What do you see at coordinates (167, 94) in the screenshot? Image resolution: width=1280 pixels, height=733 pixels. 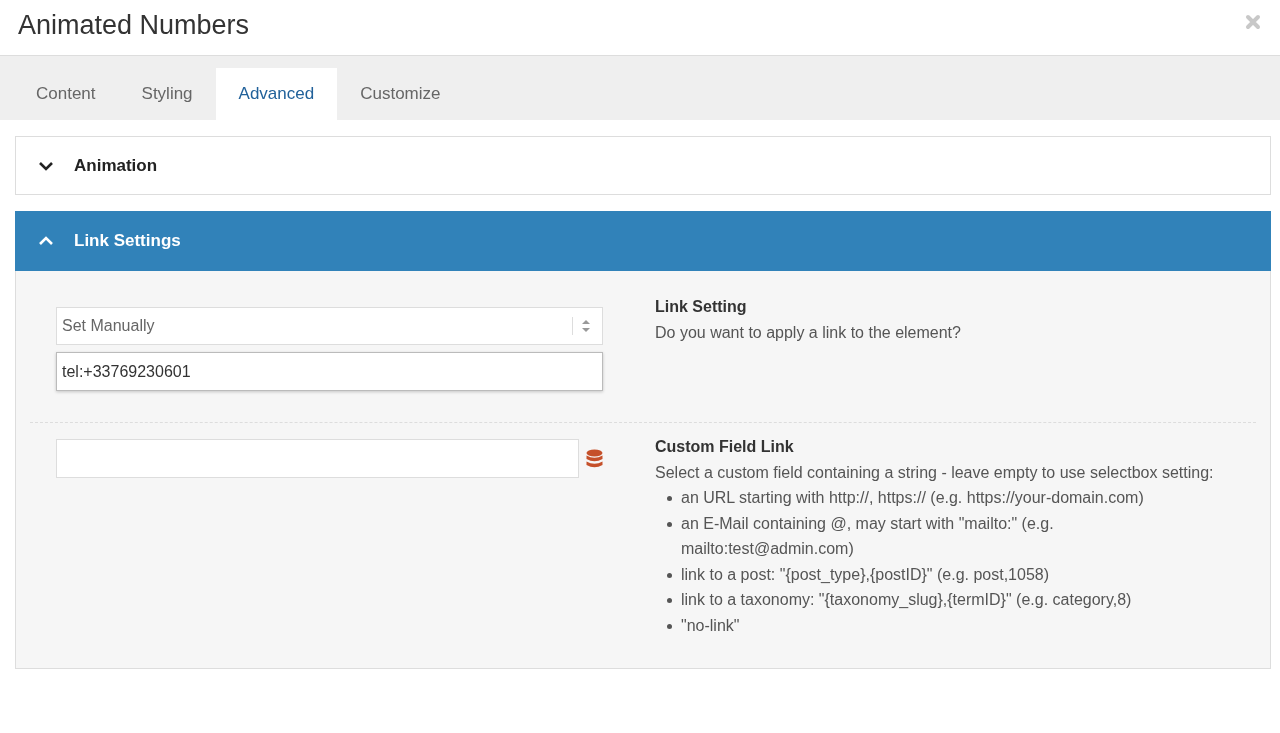 I see `tab: Styling` at bounding box center [167, 94].